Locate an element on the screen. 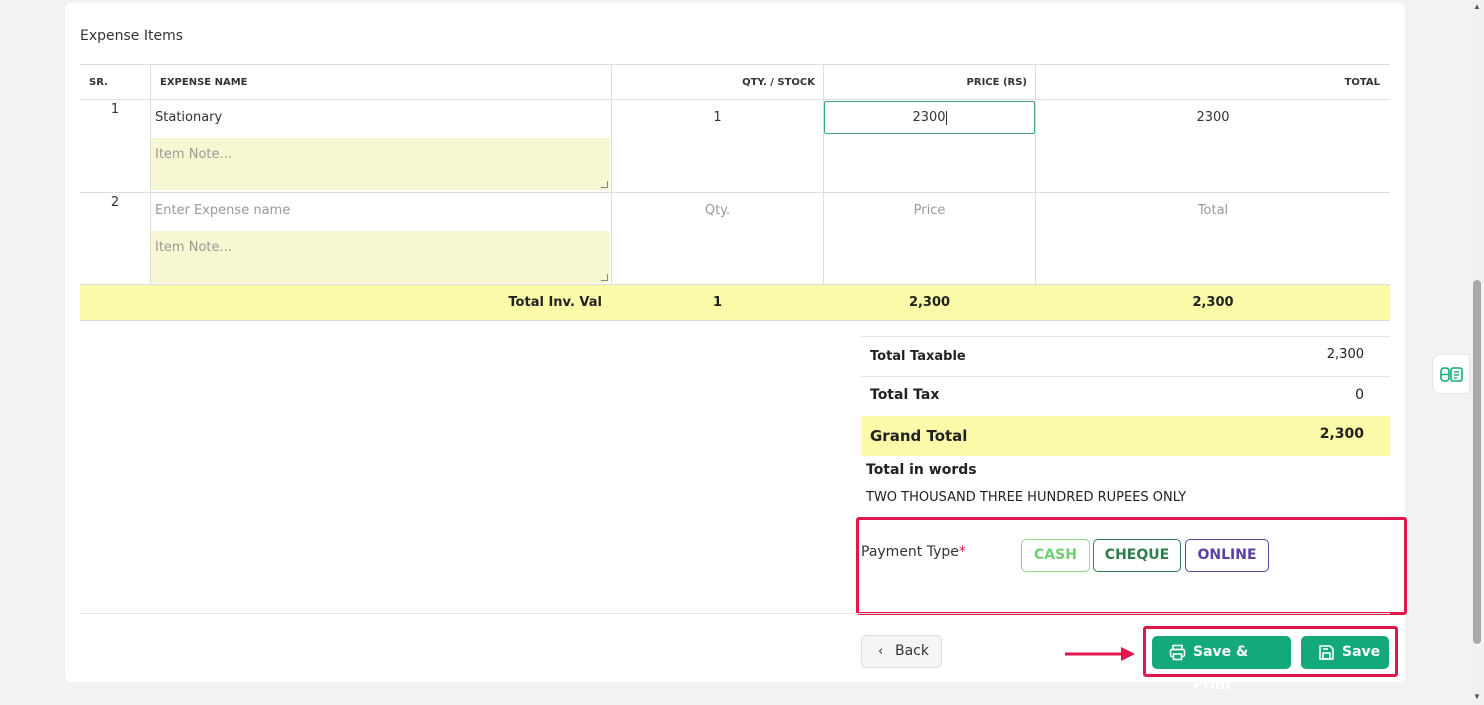 This screenshot has height=705, width=1484. text-cursor is located at coordinates (946, 117).